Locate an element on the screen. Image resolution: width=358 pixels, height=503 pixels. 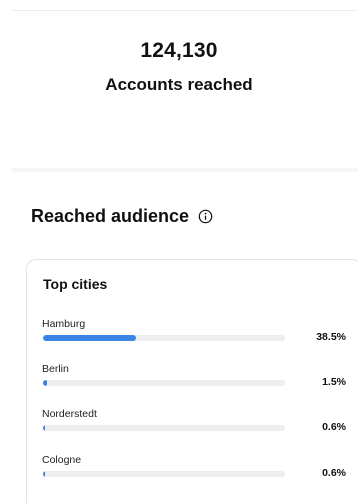
city-row-norderstedt: Norderstedt 0.6% is located at coordinates (200, 425).